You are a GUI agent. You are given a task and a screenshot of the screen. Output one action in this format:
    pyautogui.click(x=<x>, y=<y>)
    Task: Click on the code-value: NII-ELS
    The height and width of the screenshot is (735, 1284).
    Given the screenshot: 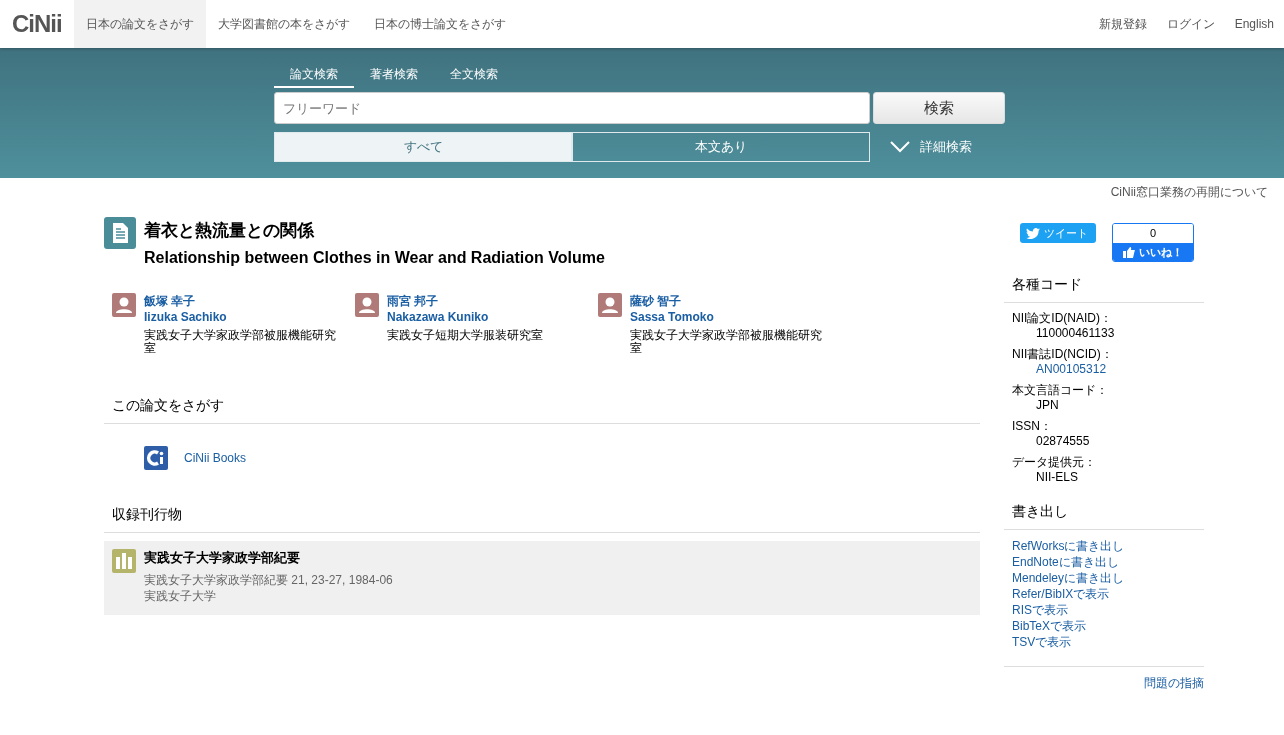 What is the action you would take?
    pyautogui.click(x=1057, y=477)
    